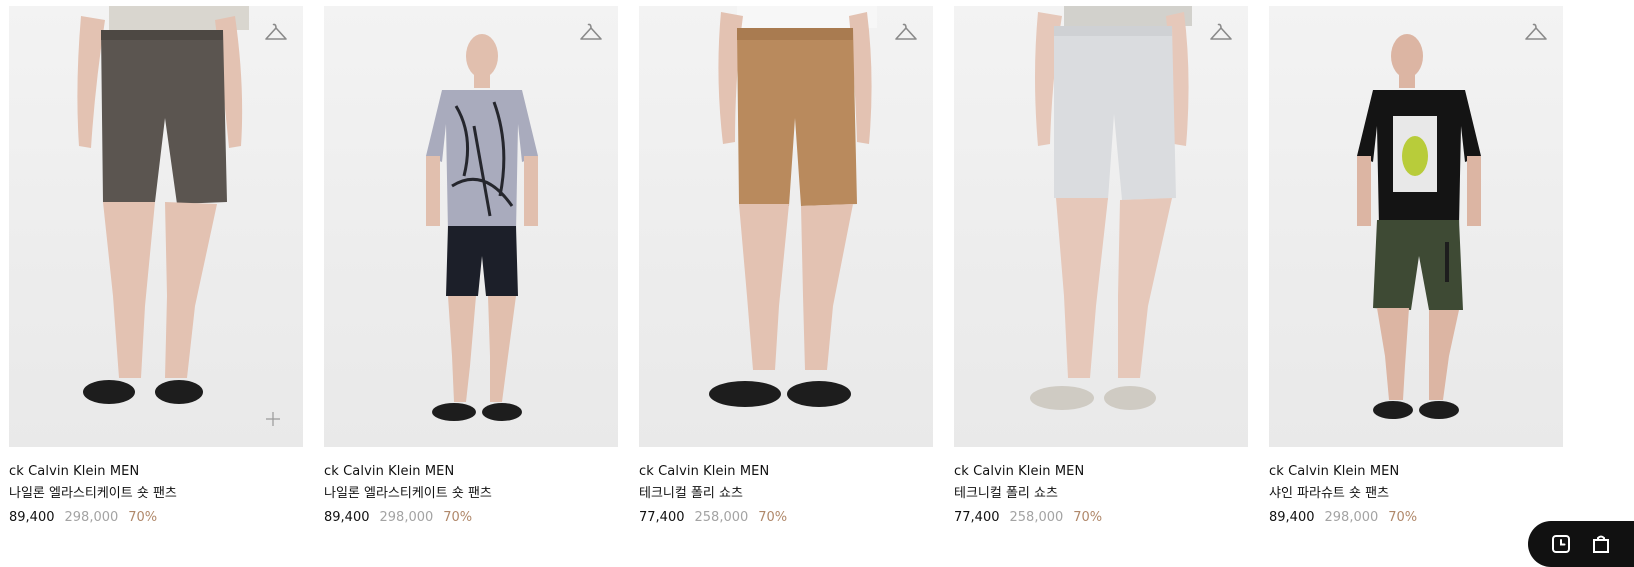 This screenshot has height=567, width=1634. What do you see at coordinates (1561, 544) in the screenshot?
I see `clock-icon` at bounding box center [1561, 544].